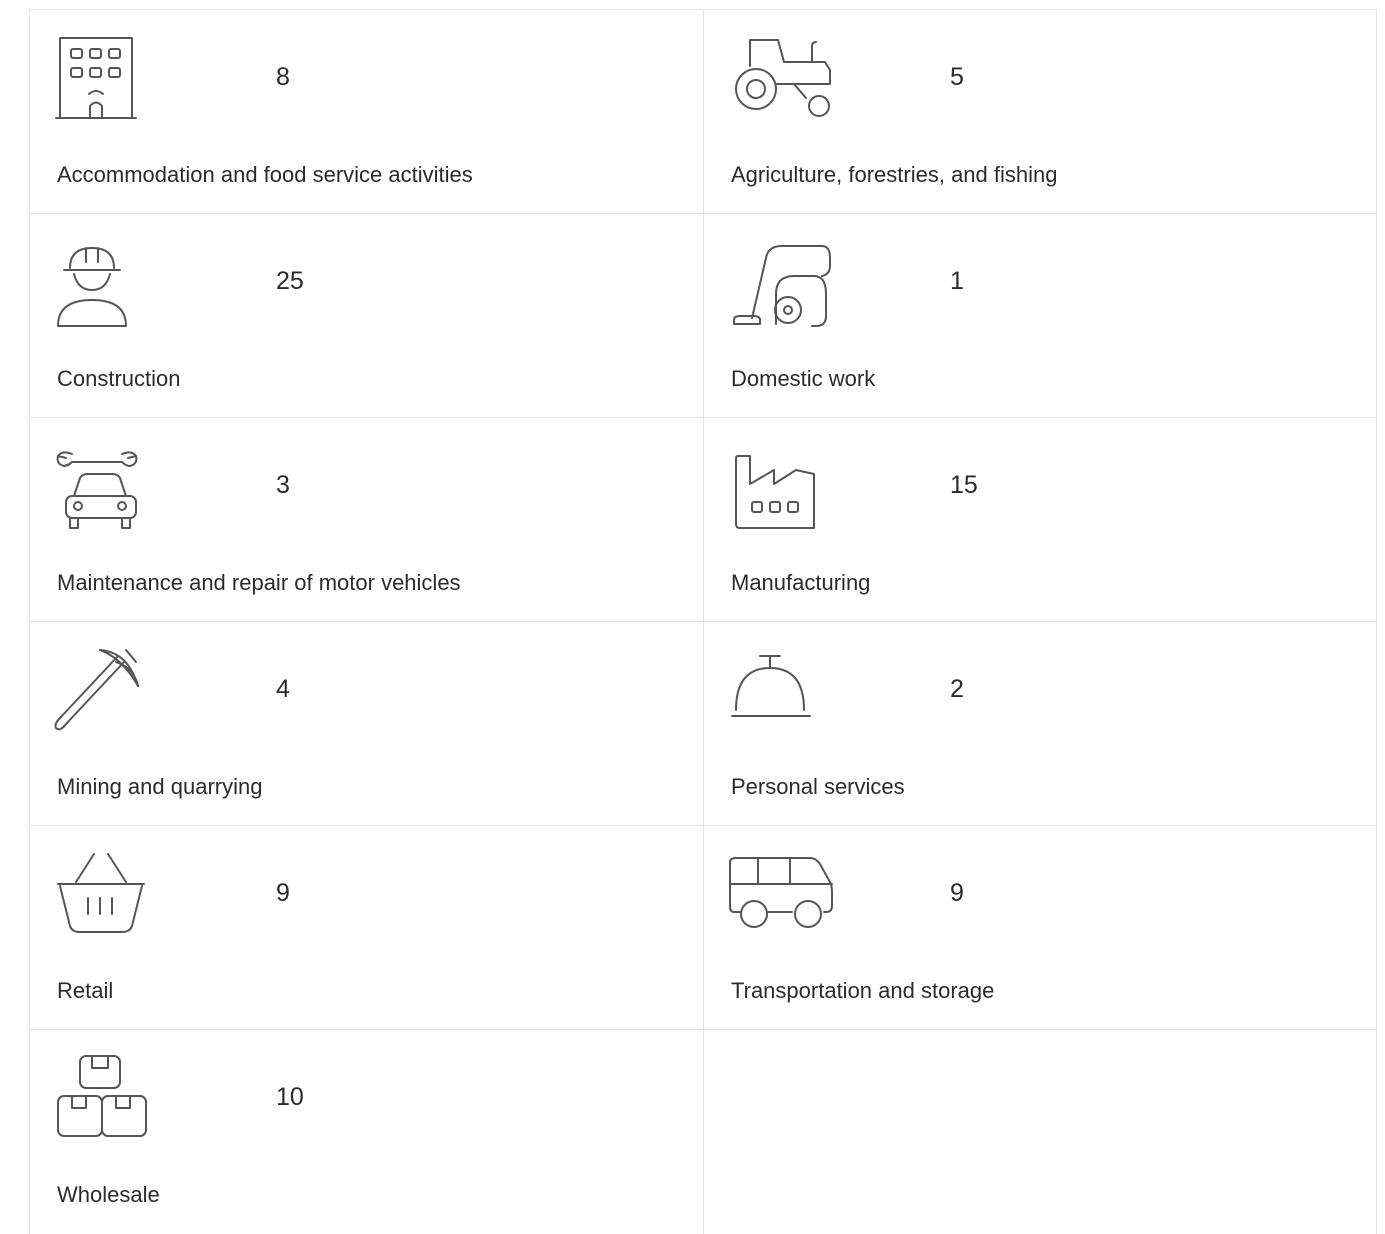 This screenshot has height=1234, width=1385. I want to click on industry-card: 1 Domestic work, so click(1040, 316).